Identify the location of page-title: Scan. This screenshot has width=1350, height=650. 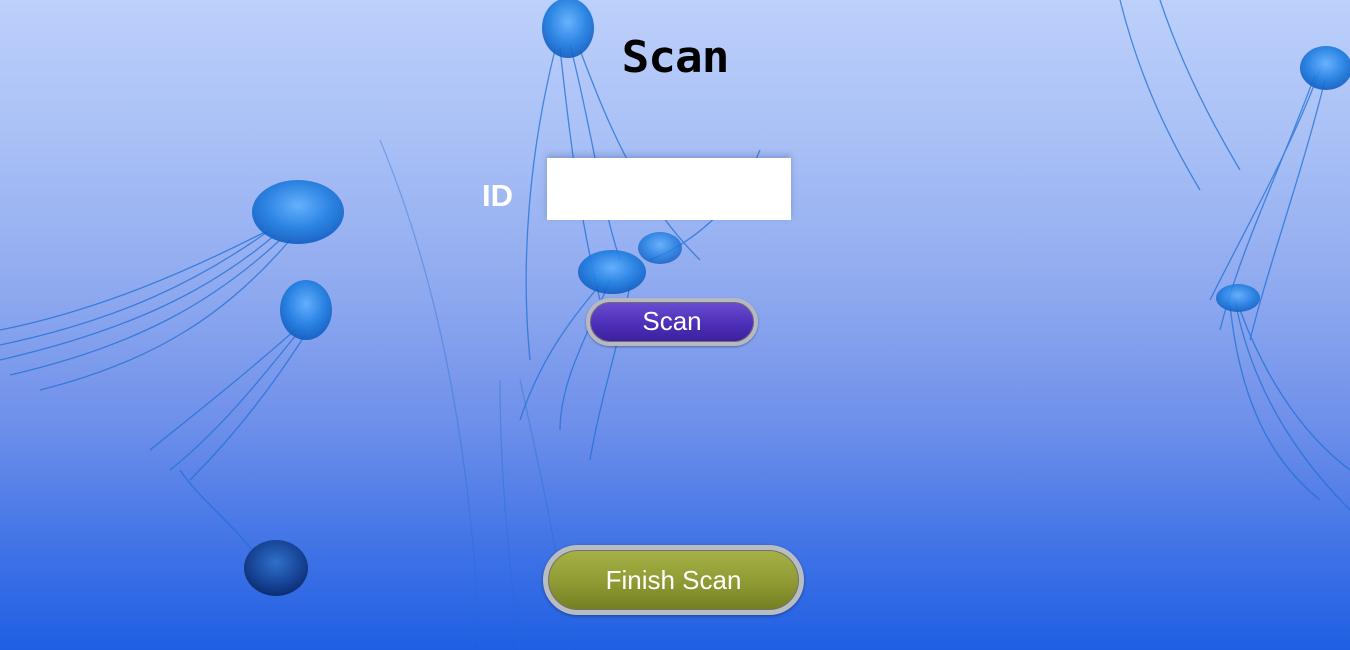
(675, 57).